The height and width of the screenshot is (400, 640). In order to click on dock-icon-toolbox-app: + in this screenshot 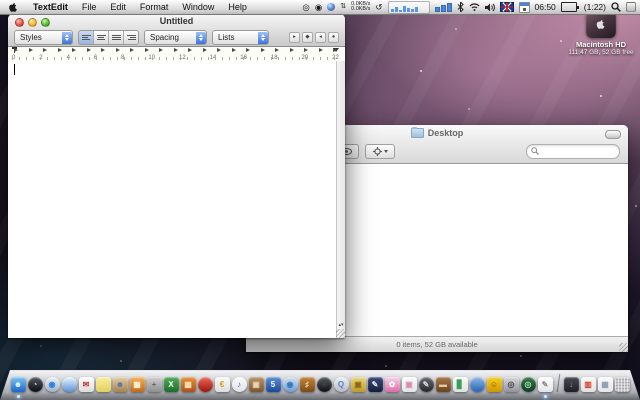, I will do `click(154, 384)`.